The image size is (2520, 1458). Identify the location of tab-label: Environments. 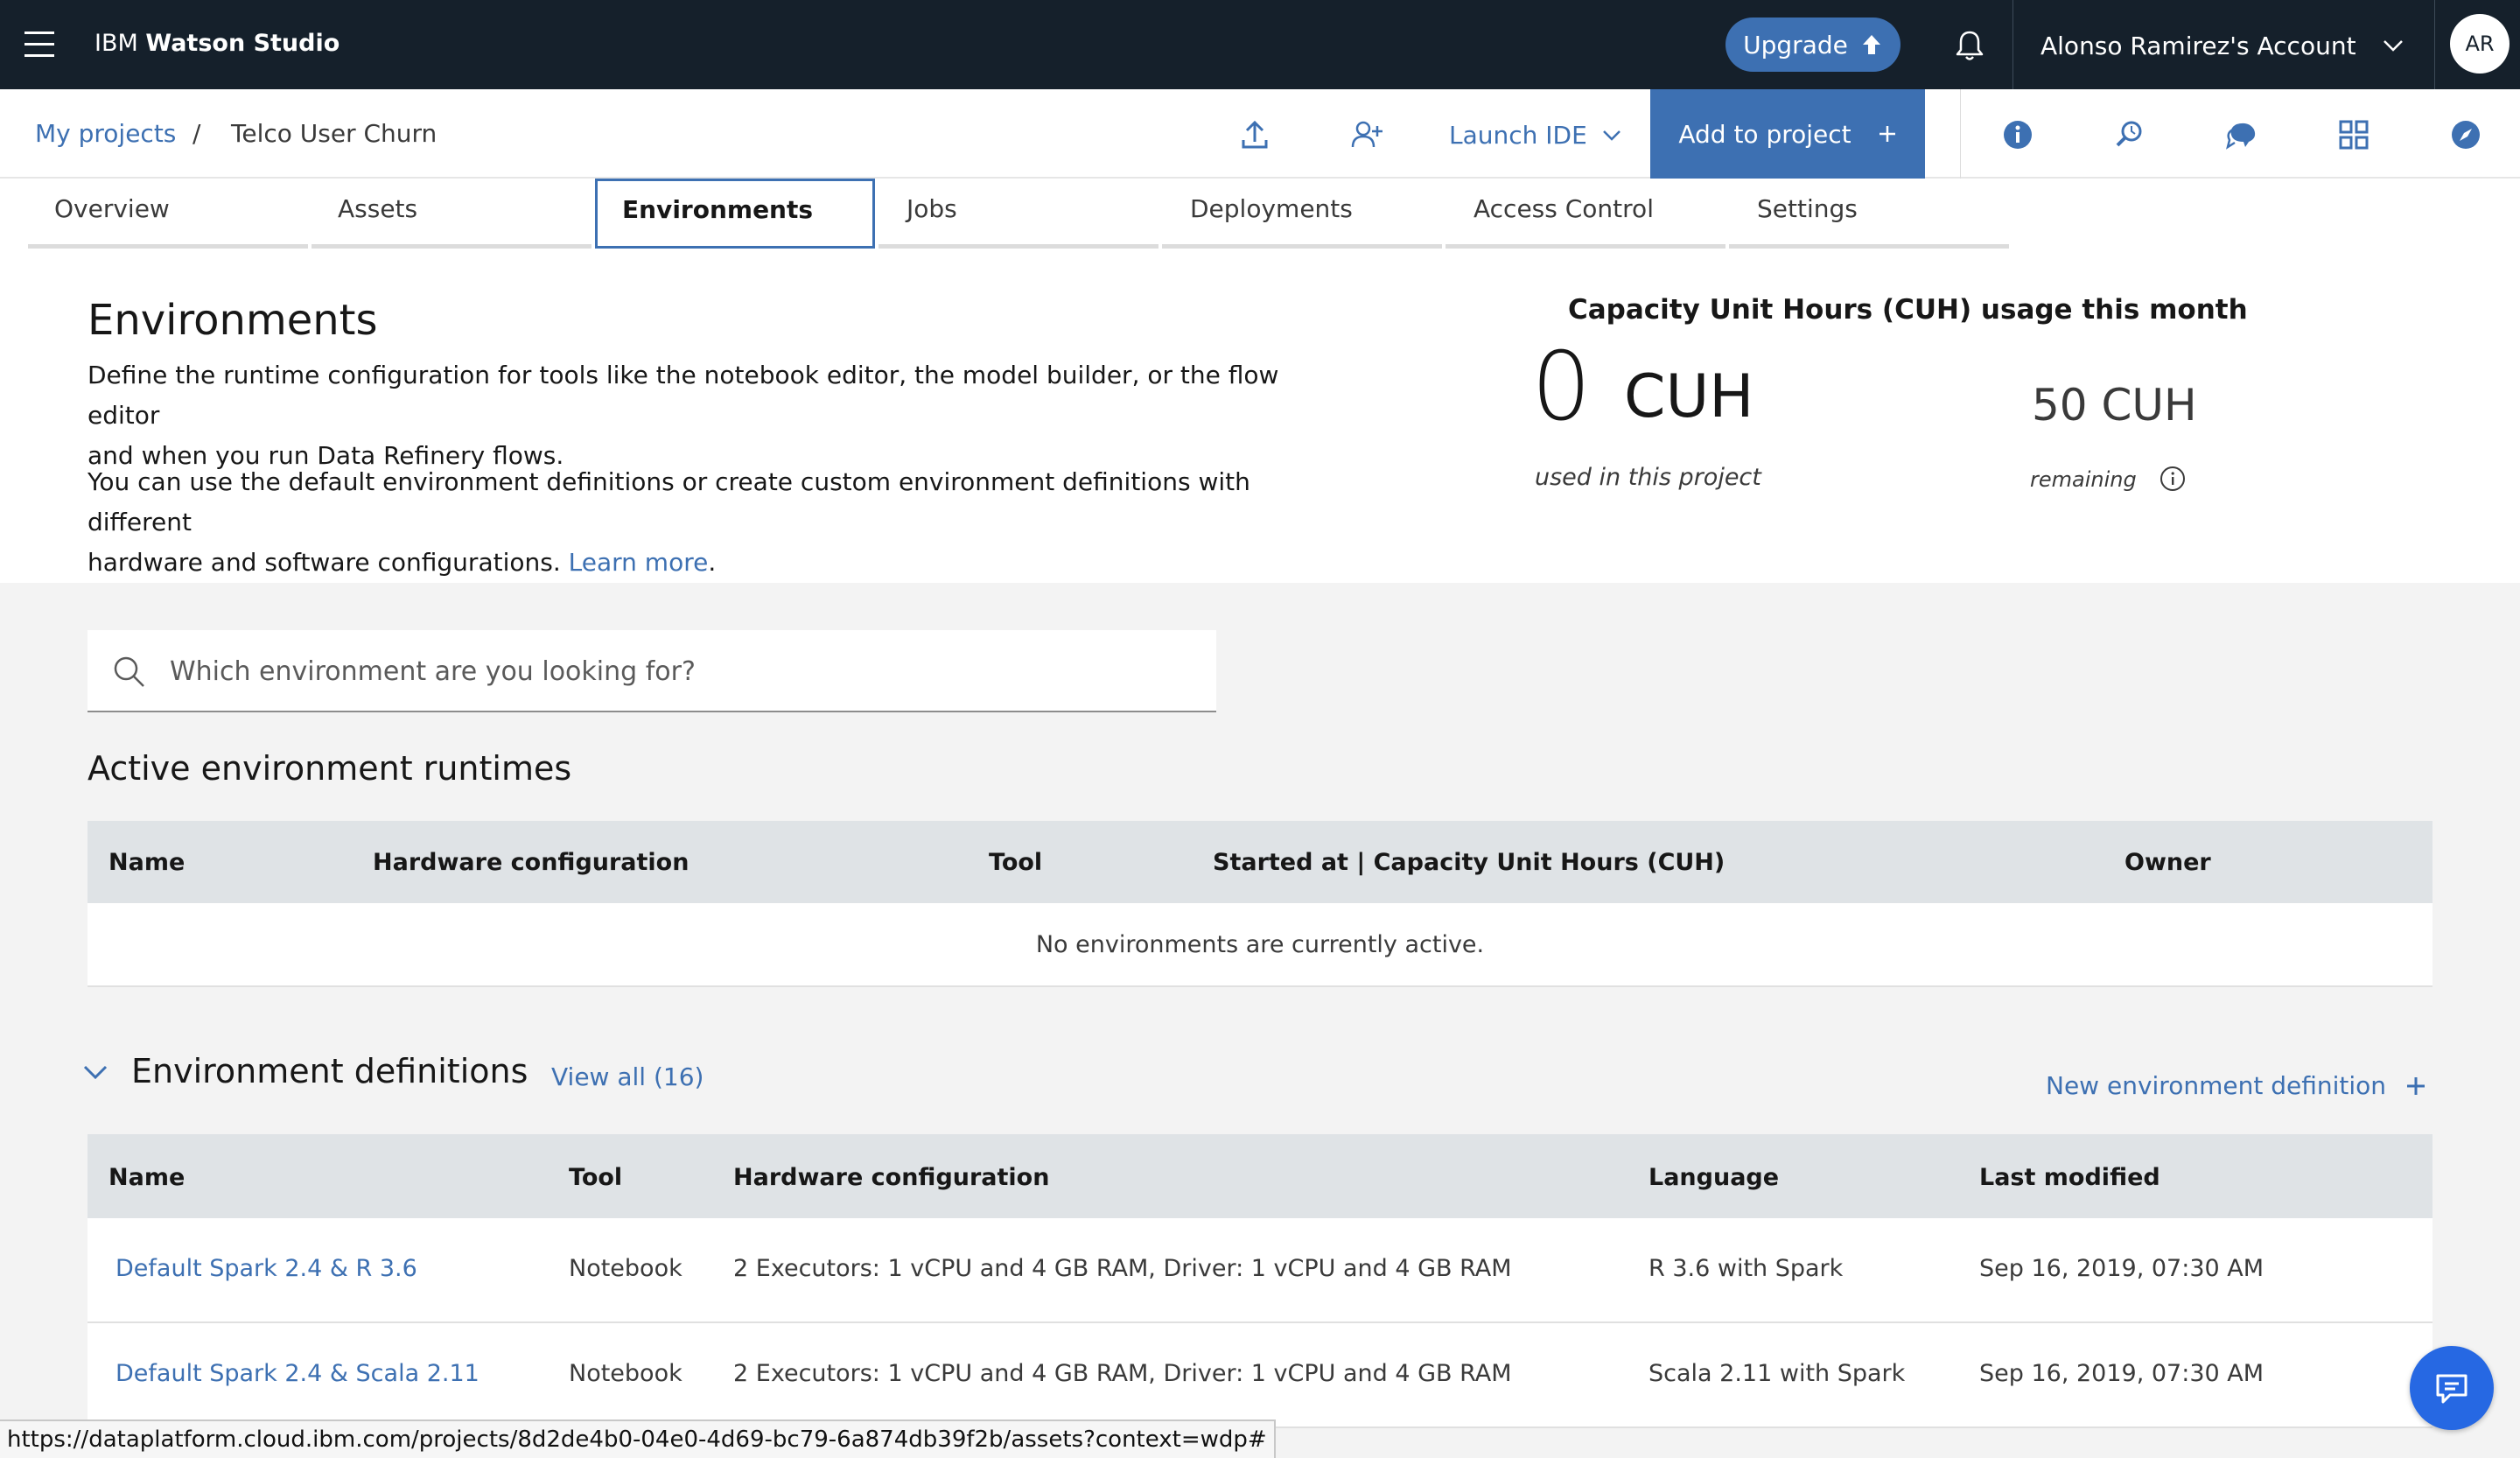
(718, 209).